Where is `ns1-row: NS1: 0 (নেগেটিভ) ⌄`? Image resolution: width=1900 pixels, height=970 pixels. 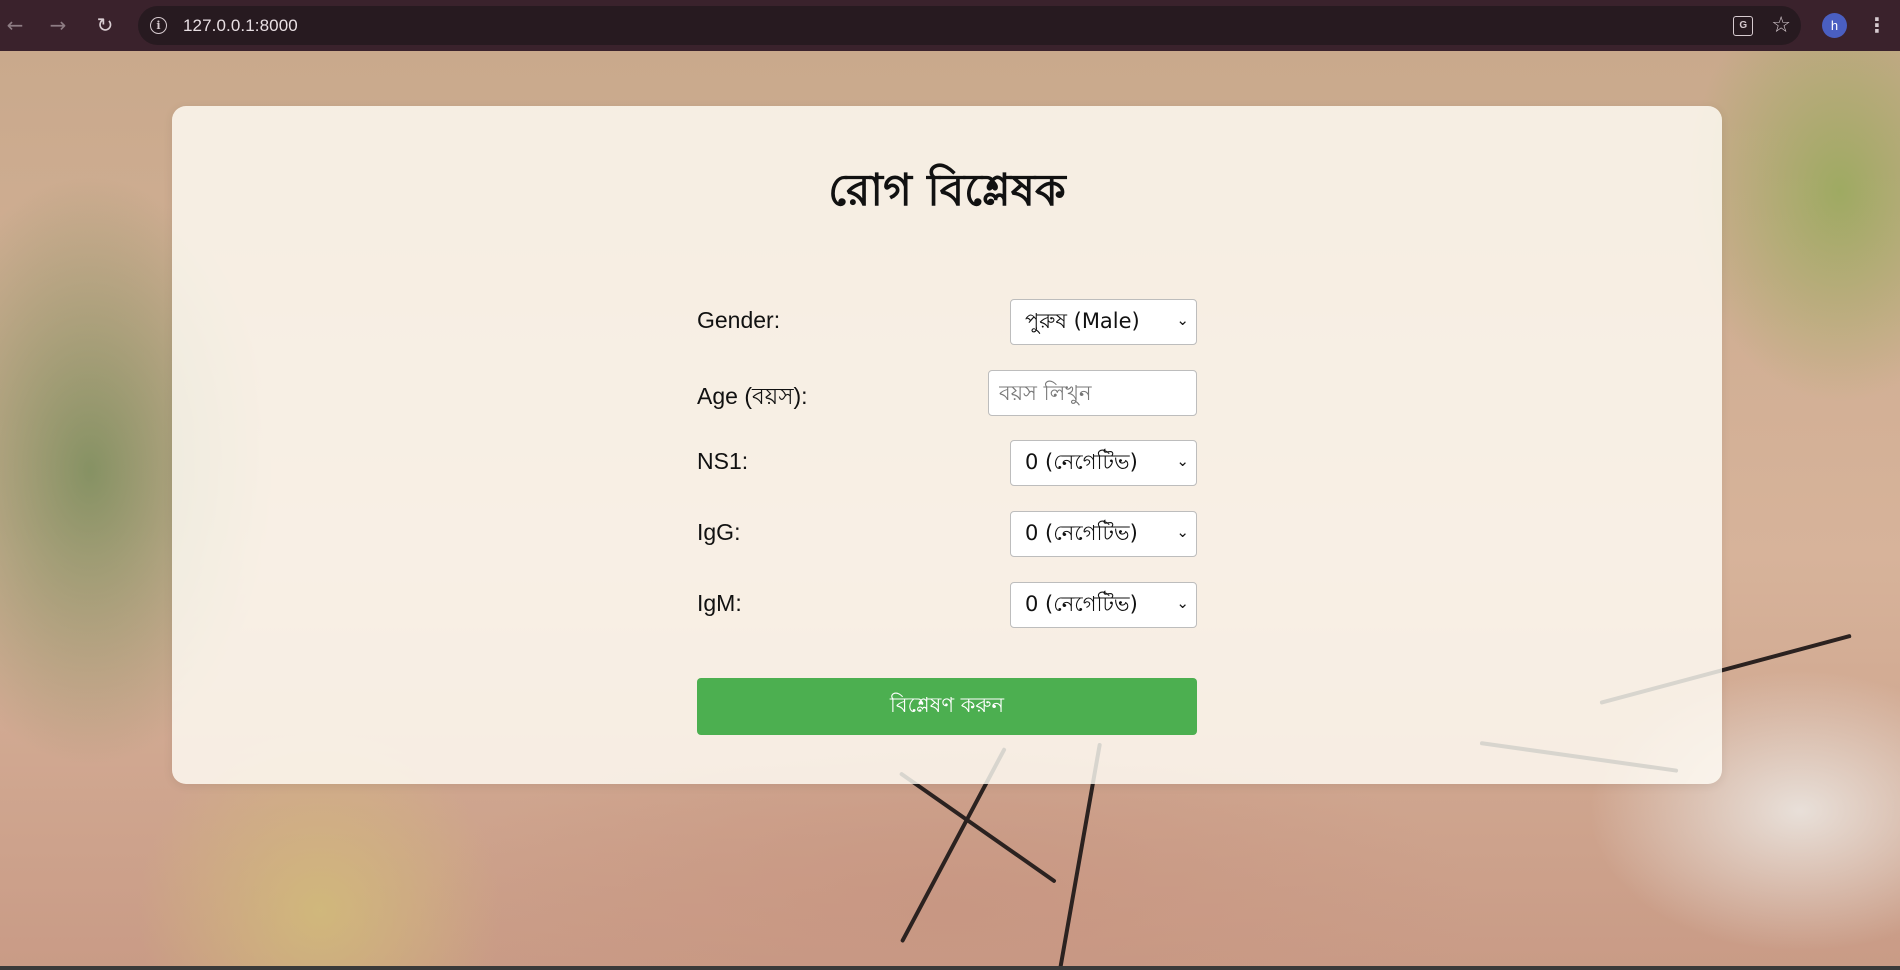
ns1-row: NS1: 0 (নেগেটিভ) ⌄ is located at coordinates (947, 463).